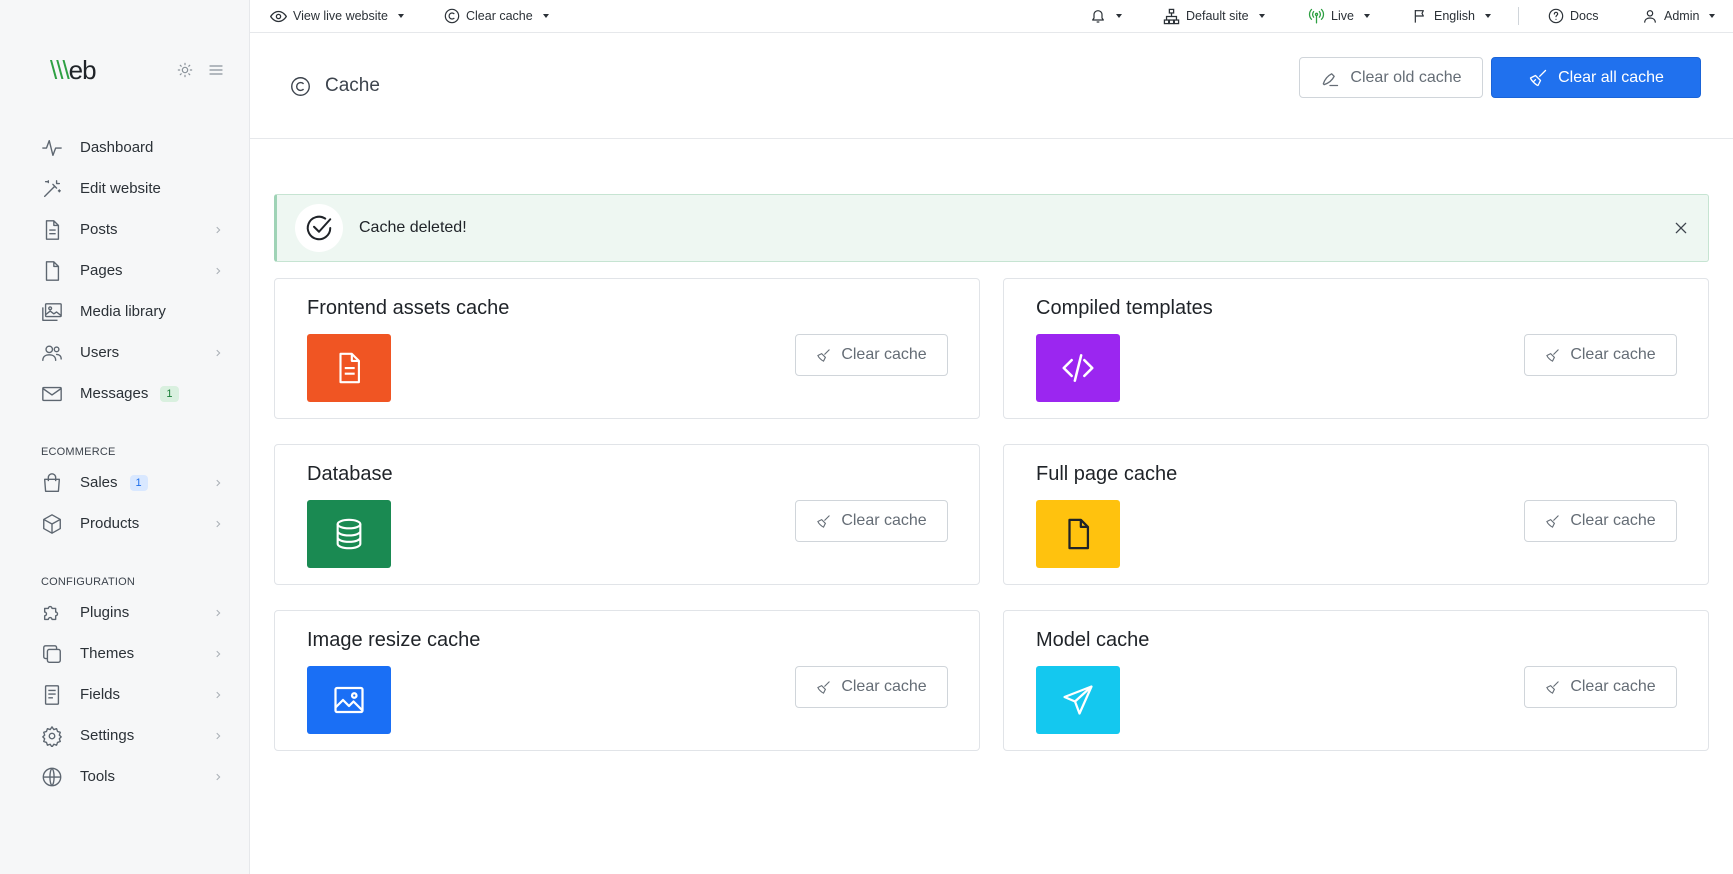 The height and width of the screenshot is (874, 1733). I want to click on sitemap-icon, so click(1171, 16).